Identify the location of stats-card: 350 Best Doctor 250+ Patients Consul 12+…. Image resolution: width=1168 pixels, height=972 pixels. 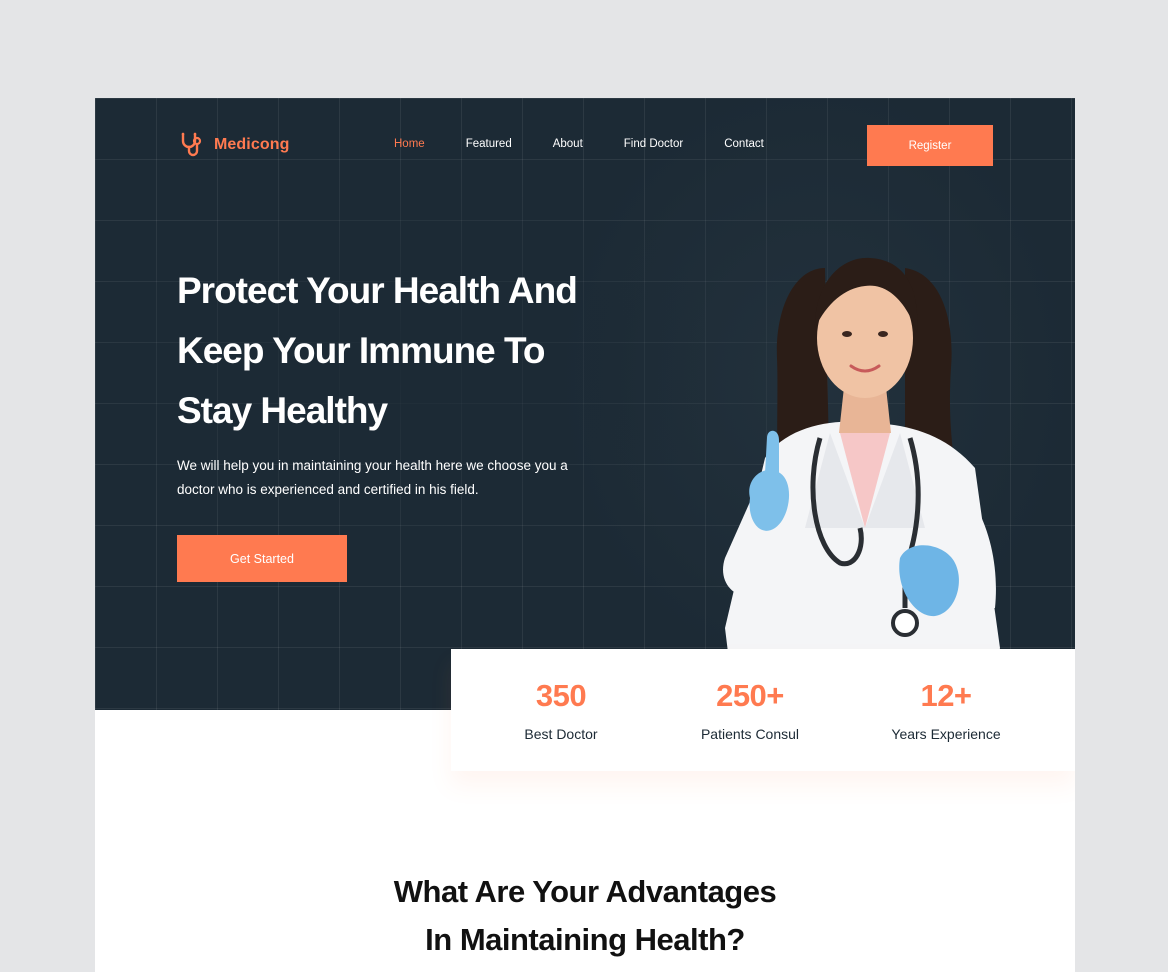
(763, 710).